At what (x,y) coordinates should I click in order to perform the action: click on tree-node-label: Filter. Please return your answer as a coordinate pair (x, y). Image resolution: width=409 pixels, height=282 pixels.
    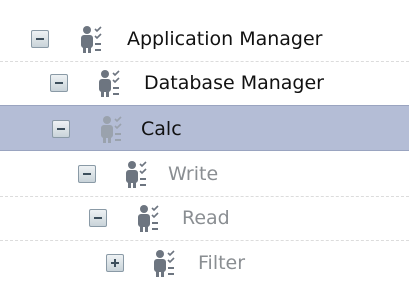
    Looking at the image, I should click on (222, 263).